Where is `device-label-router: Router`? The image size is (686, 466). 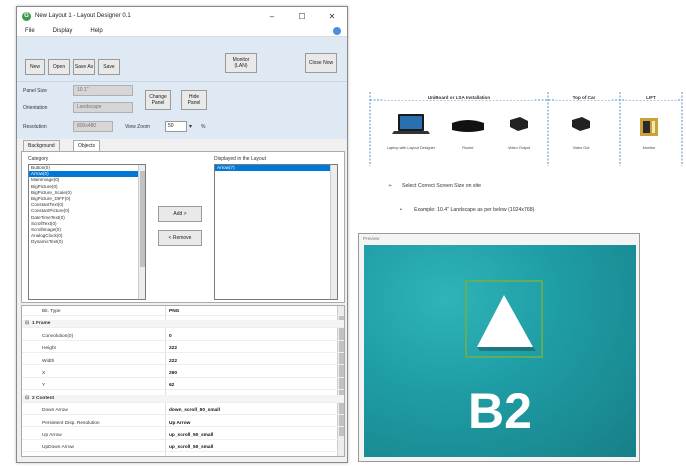
device-label-router: Router is located at coordinates (468, 148).